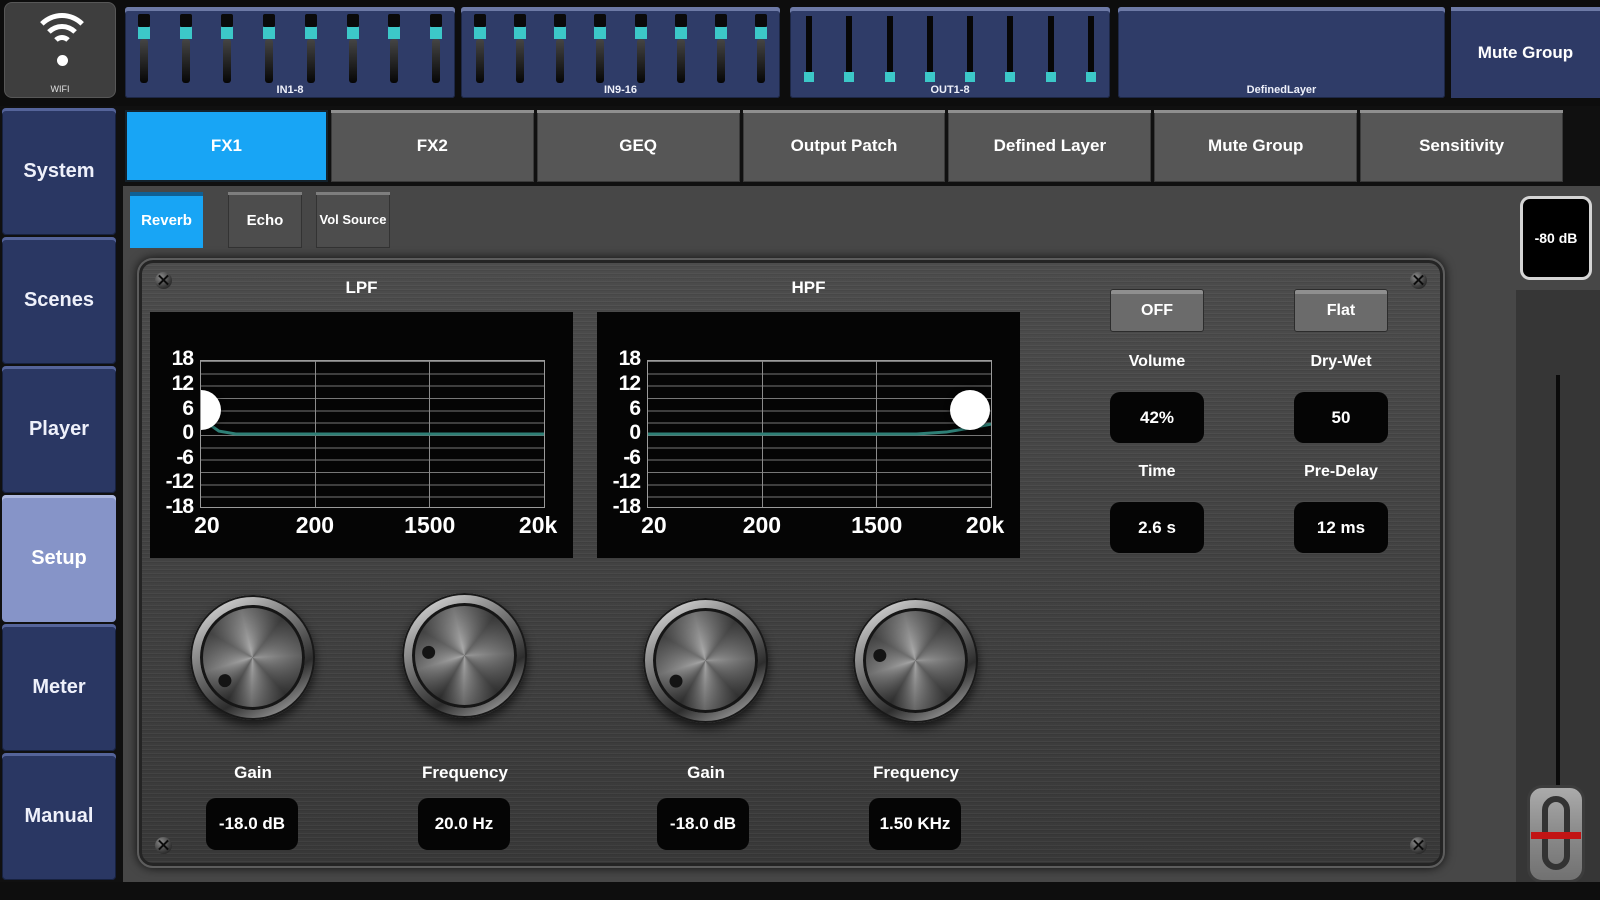 The height and width of the screenshot is (900, 1600). I want to click on tab-geq: GEQ, so click(638, 146).